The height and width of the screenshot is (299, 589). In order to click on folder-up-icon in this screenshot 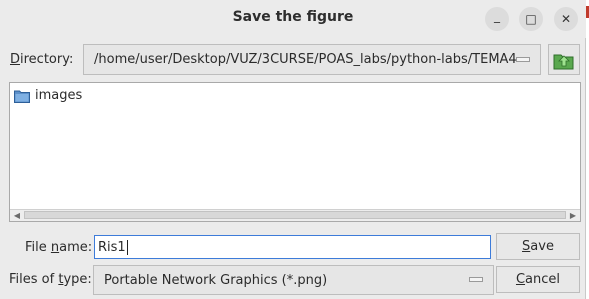, I will do `click(563, 61)`.